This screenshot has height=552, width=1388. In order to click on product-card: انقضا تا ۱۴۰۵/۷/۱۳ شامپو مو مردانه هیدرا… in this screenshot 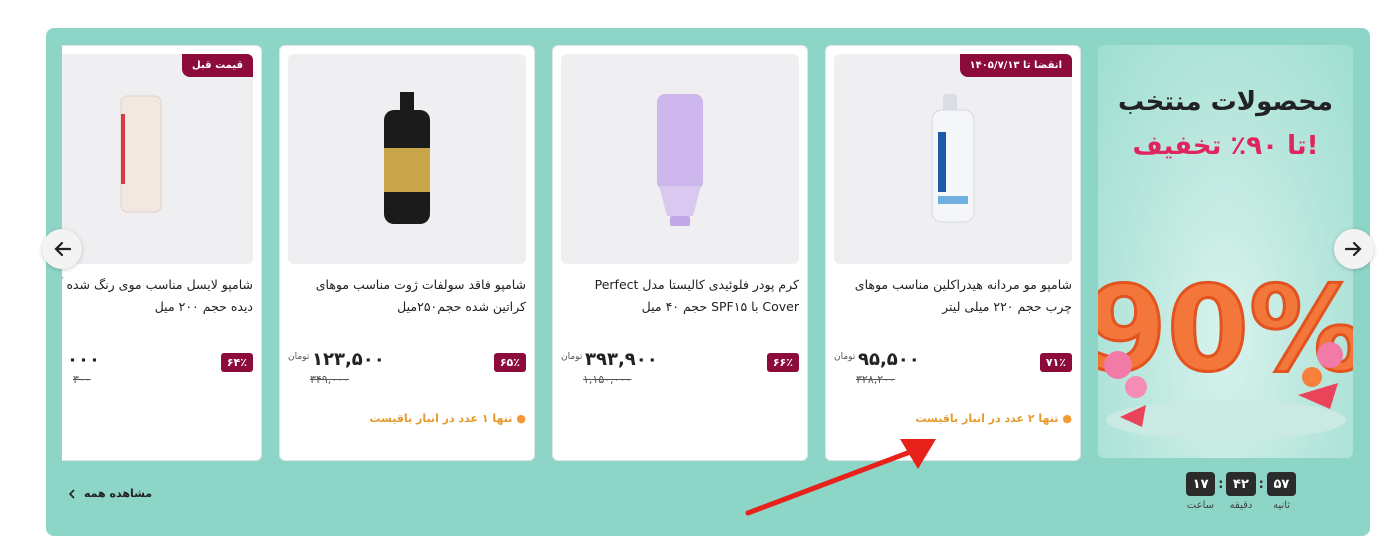, I will do `click(953, 253)`.